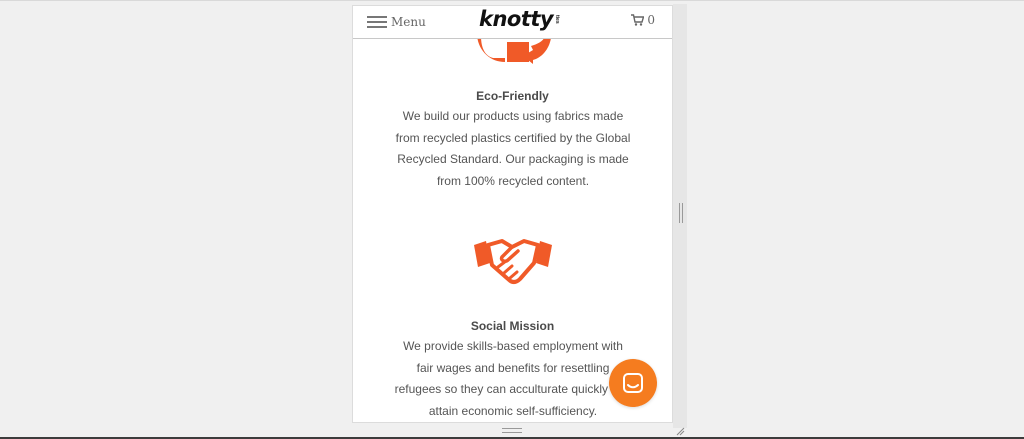 This screenshot has width=1024, height=439. I want to click on menu-label: Menu, so click(408, 22).